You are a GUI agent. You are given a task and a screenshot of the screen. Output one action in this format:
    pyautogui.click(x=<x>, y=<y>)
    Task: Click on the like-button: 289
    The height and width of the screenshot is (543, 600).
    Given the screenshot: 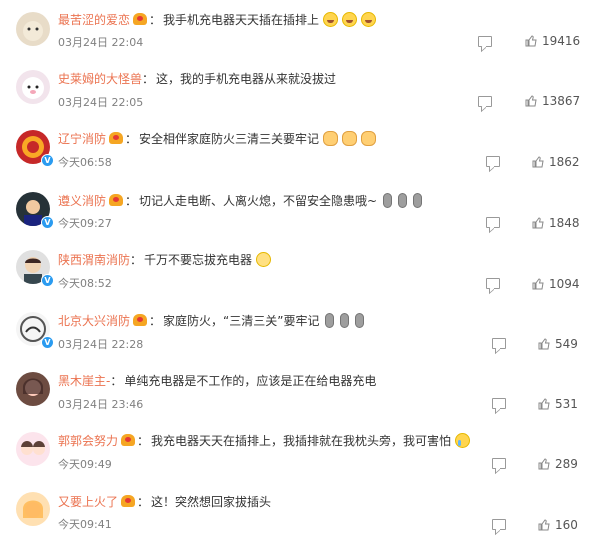 What is the action you would take?
    pyautogui.click(x=558, y=464)
    